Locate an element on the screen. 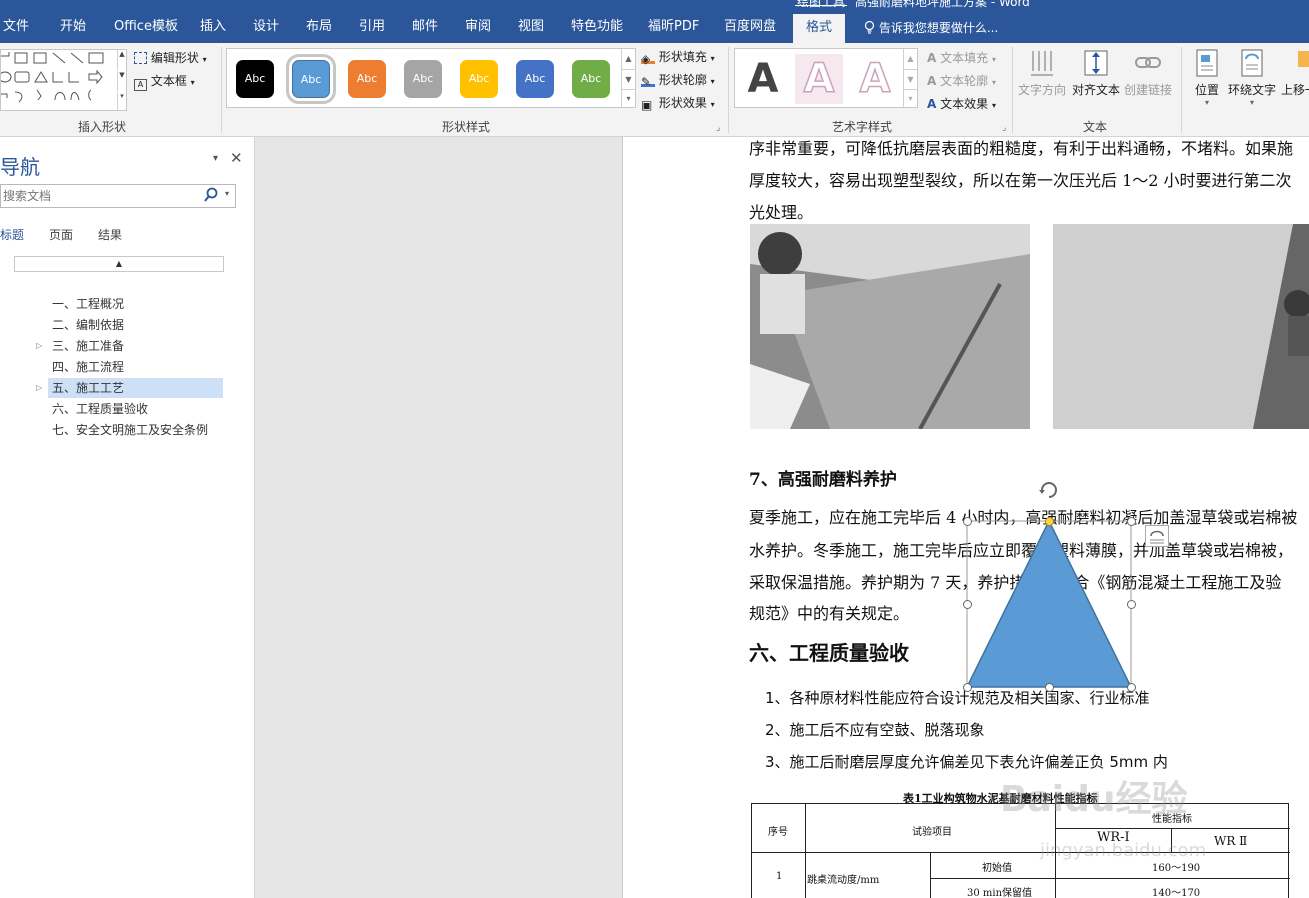 The height and width of the screenshot is (898, 1309). align-text-button: 对齐文本 is located at coordinates (1096, 72).